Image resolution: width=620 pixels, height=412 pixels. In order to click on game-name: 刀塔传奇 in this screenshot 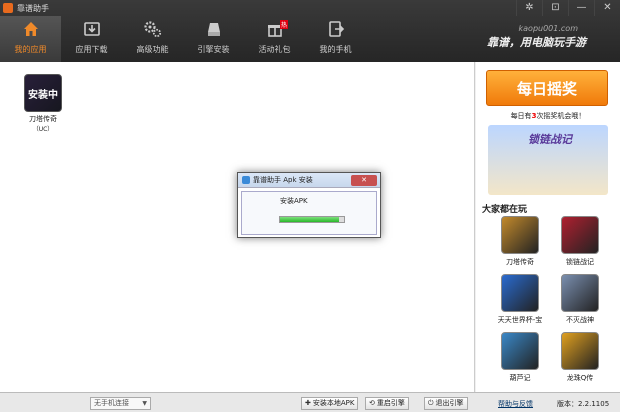, I will do `click(520, 262)`.